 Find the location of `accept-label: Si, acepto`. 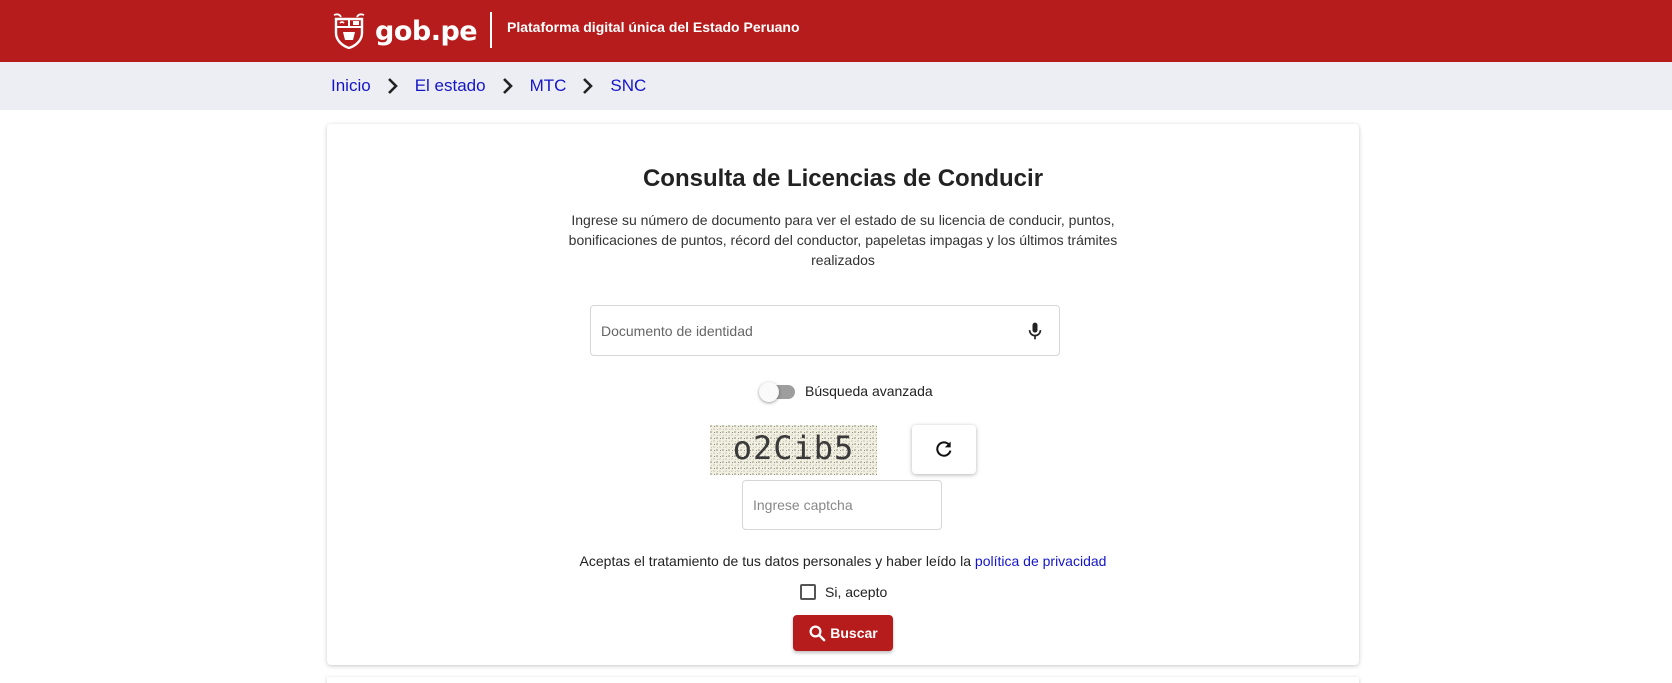

accept-label: Si, acepto is located at coordinates (856, 592).